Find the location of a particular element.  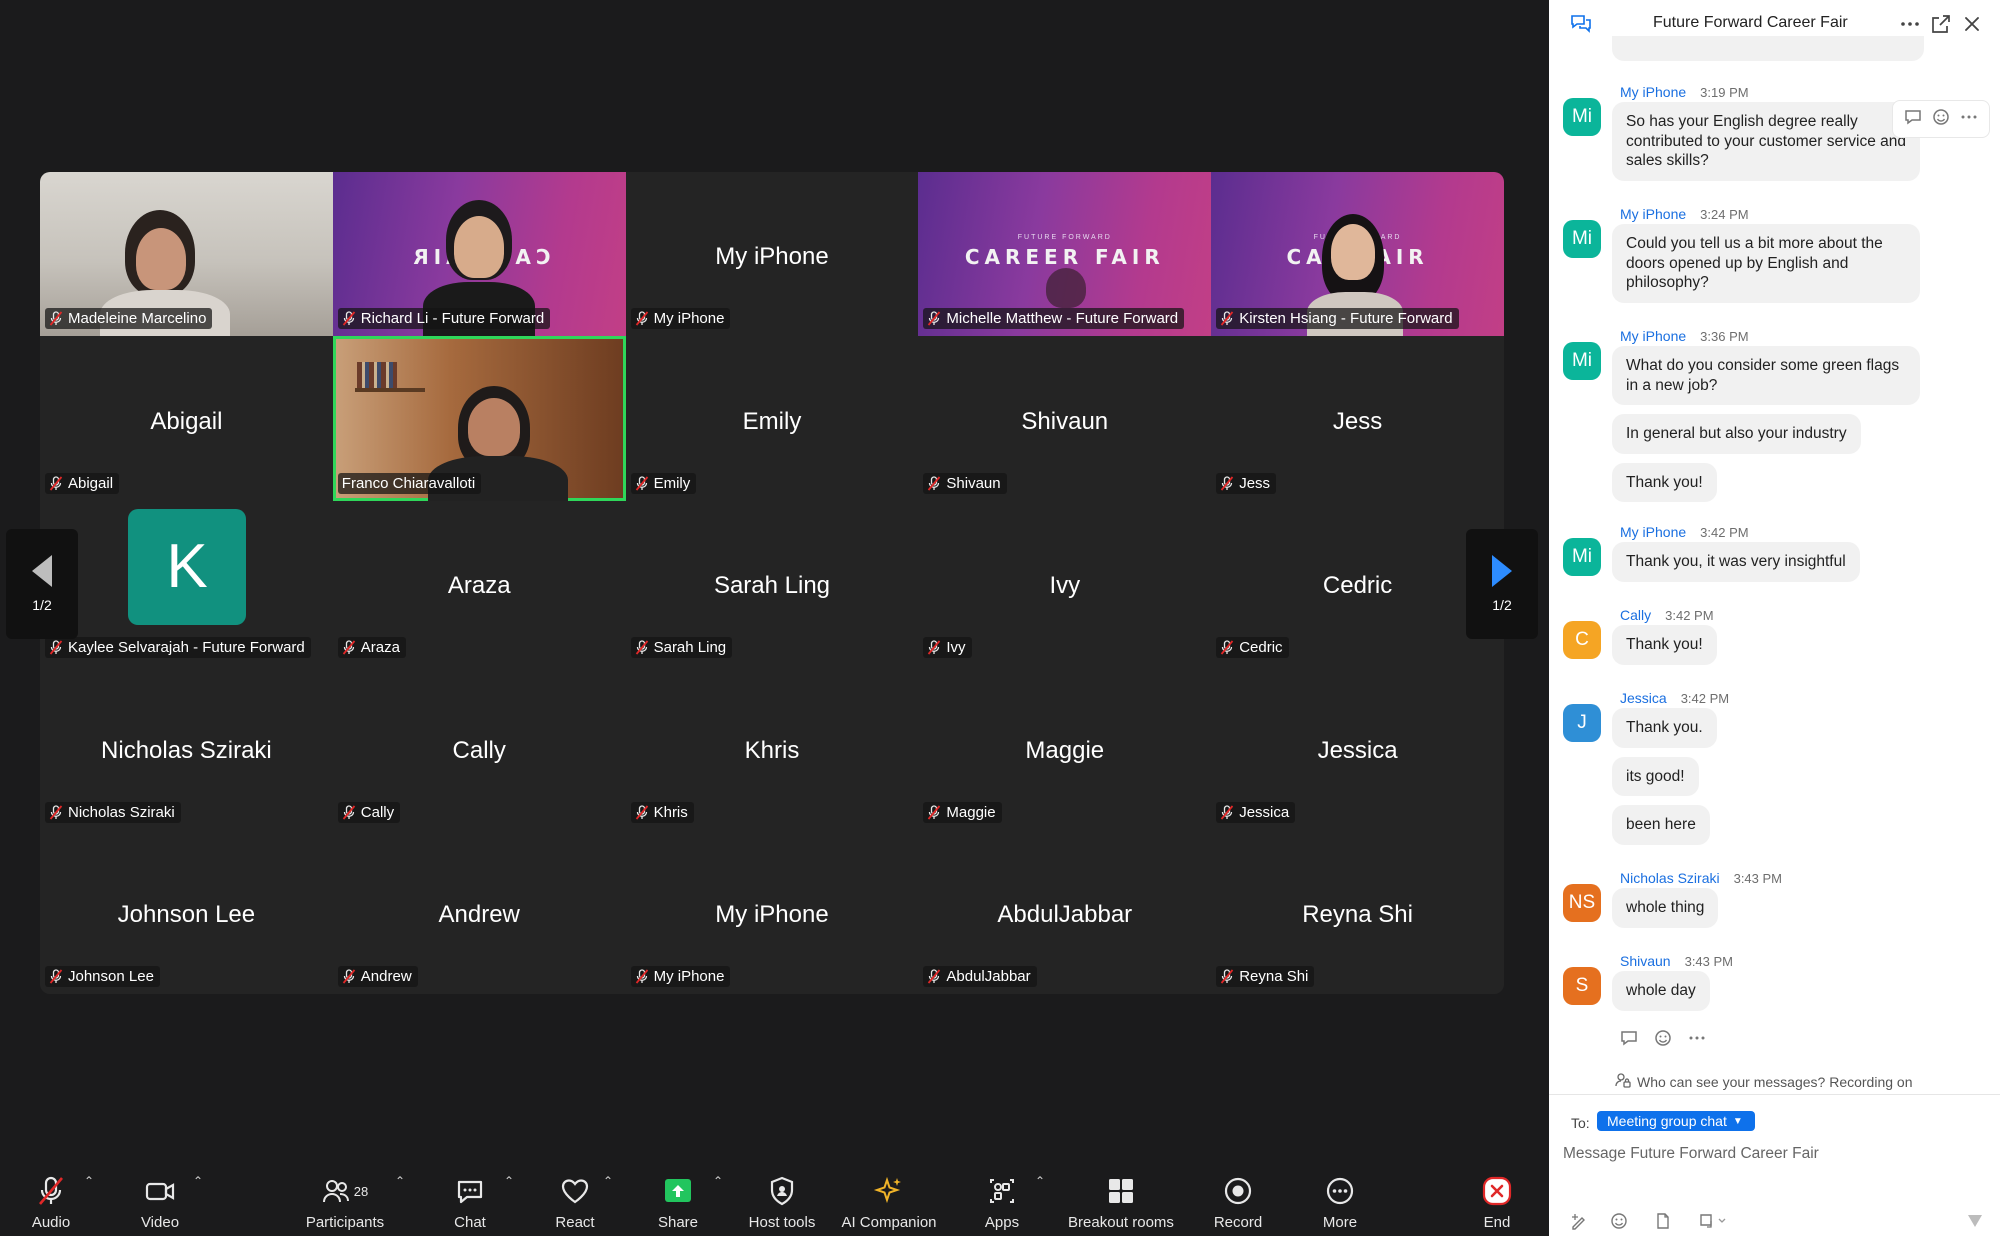

message-bubble: In general but also your industry is located at coordinates (1736, 434).